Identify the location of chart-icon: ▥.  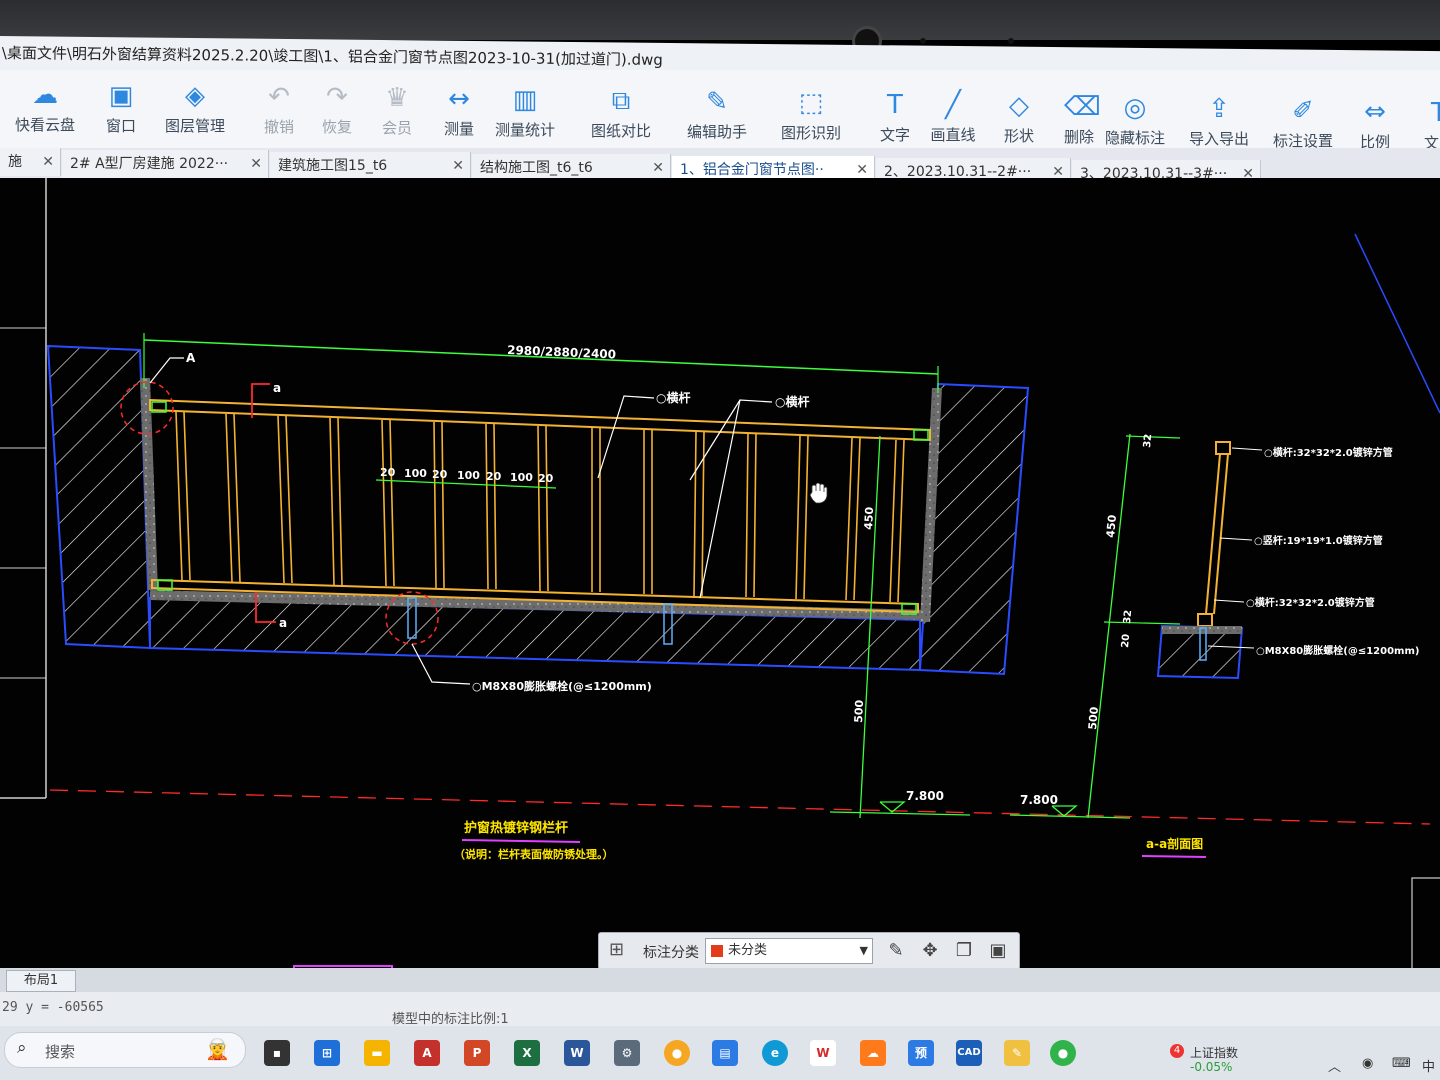
(525, 99).